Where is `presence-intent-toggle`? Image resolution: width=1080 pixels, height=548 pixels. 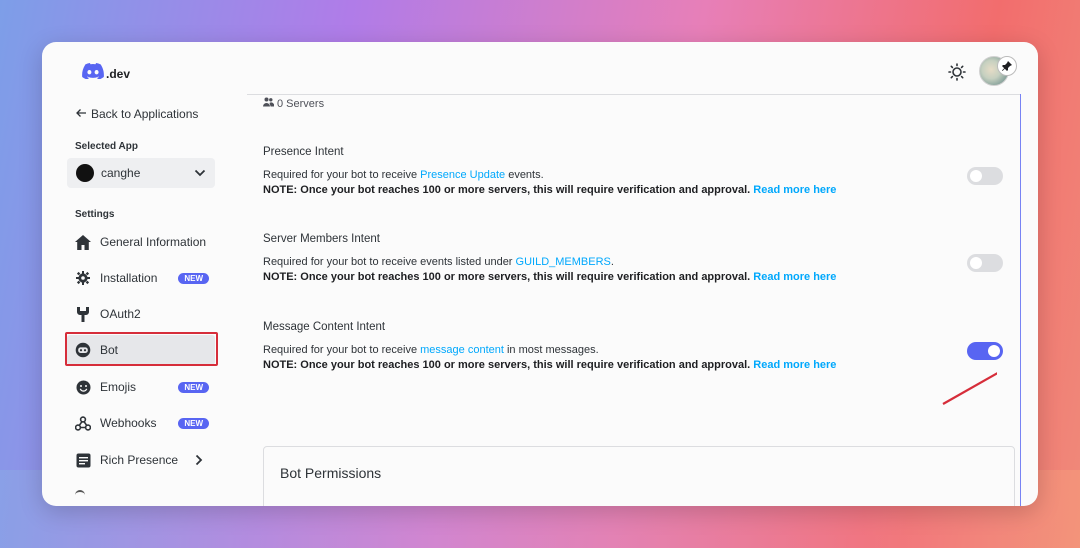 presence-intent-toggle is located at coordinates (985, 176).